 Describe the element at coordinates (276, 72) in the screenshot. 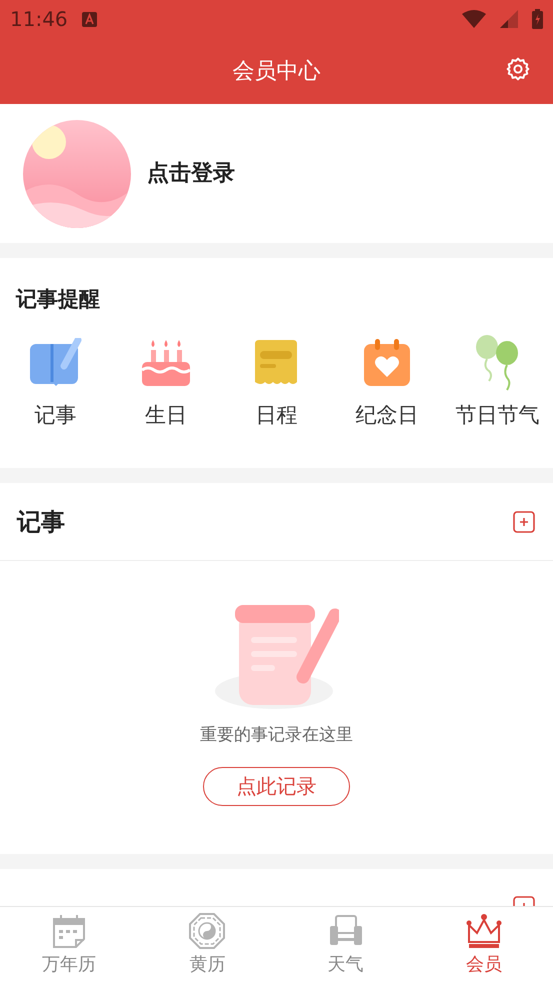

I see `page-title: 会员中心` at that location.